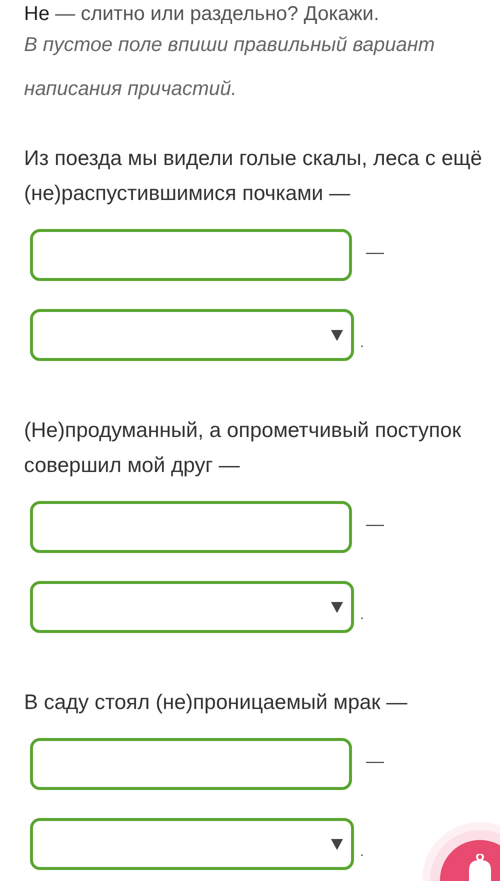  I want to click on task-sentence: (Не)продуманный, а опрометчивый поступок совершил мой друг —, so click(243, 448).